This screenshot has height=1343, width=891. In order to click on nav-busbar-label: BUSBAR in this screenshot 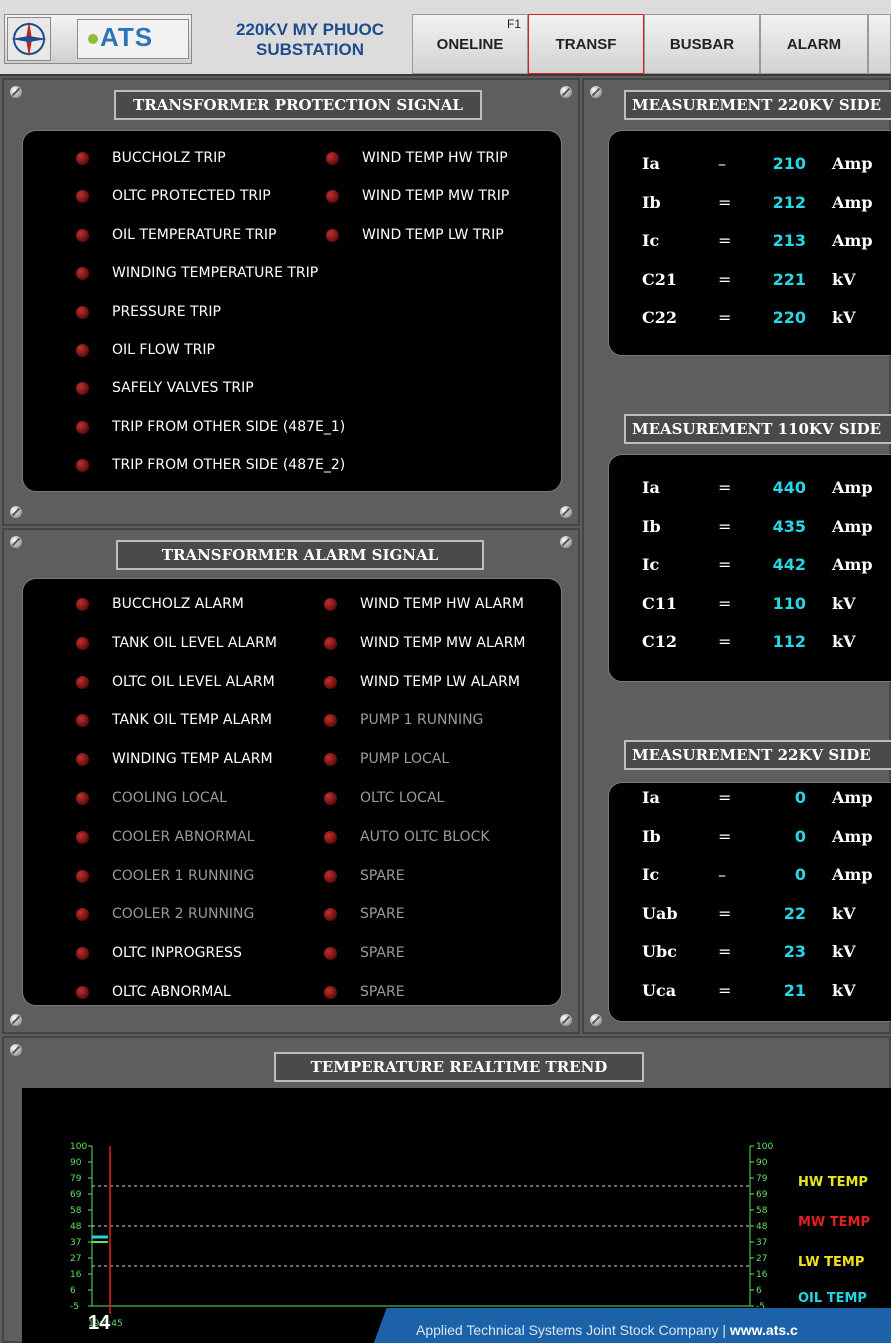, I will do `click(702, 44)`.